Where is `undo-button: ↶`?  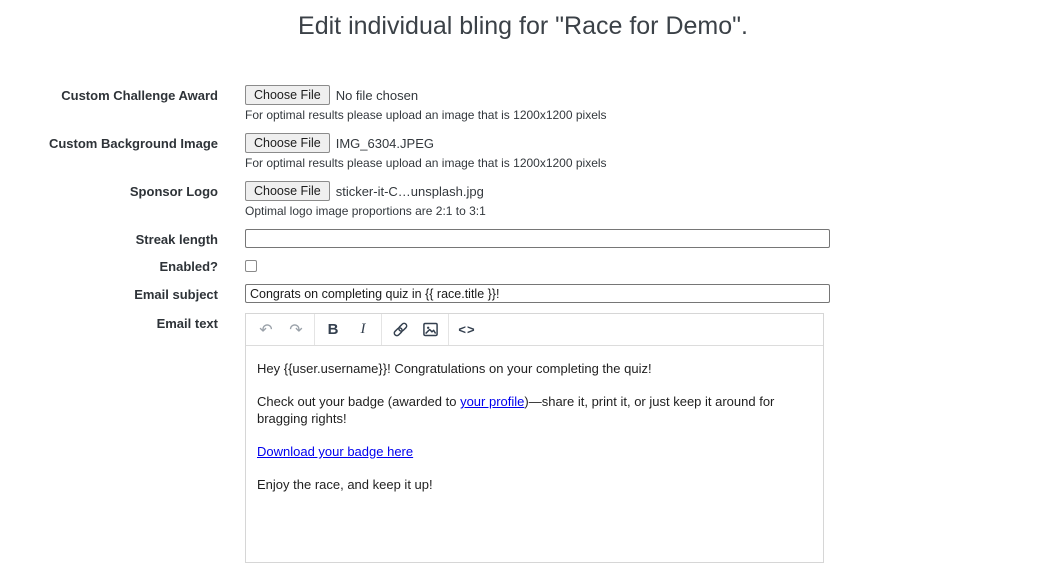
undo-button: ↶ is located at coordinates (266, 329).